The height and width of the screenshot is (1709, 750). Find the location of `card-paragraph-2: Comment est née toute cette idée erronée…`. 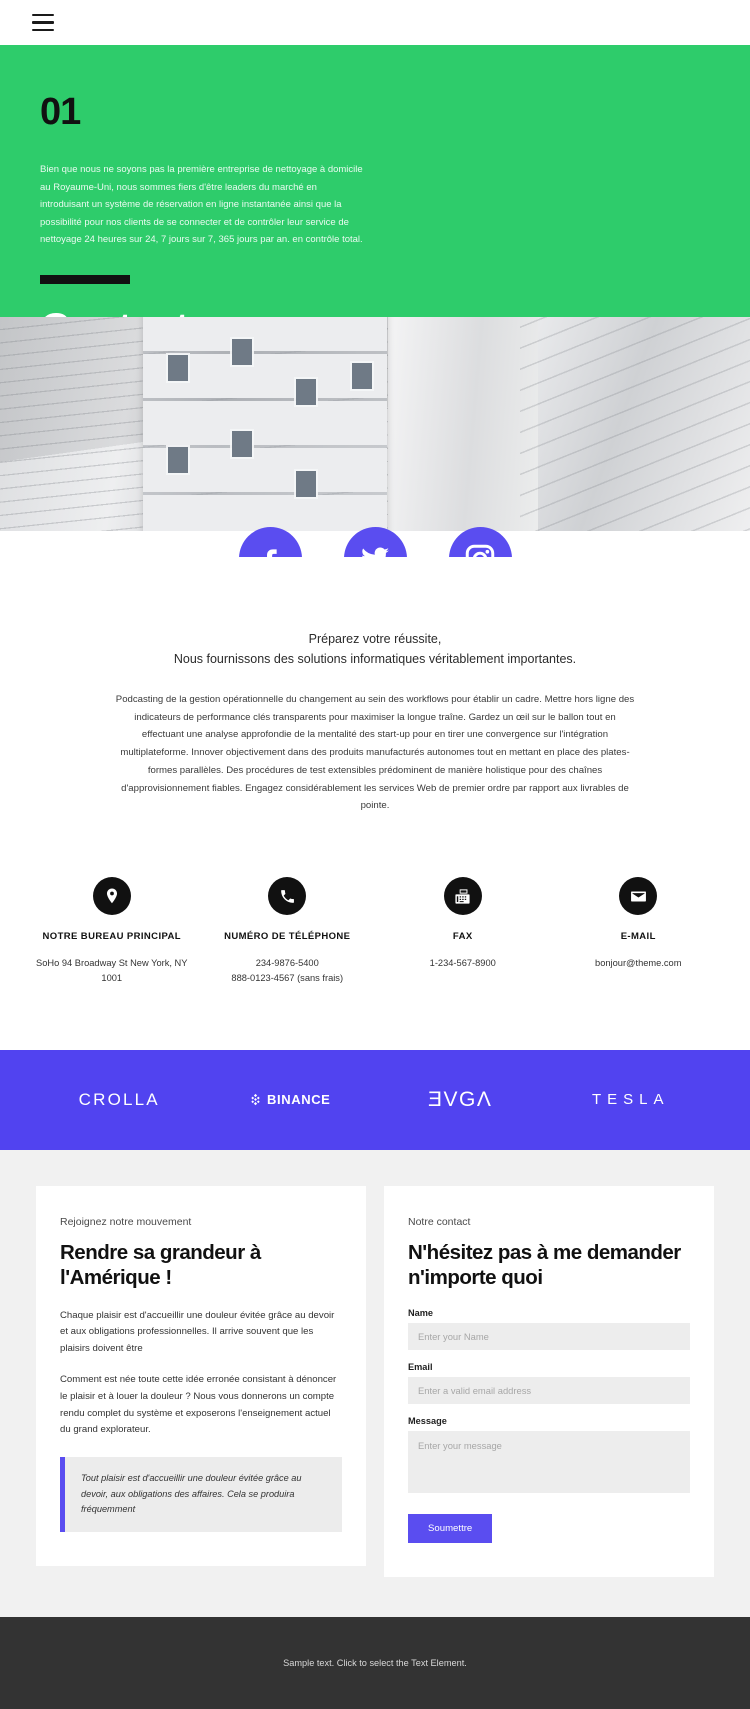

card-paragraph-2: Comment est née toute cette idée erronée… is located at coordinates (198, 1405).